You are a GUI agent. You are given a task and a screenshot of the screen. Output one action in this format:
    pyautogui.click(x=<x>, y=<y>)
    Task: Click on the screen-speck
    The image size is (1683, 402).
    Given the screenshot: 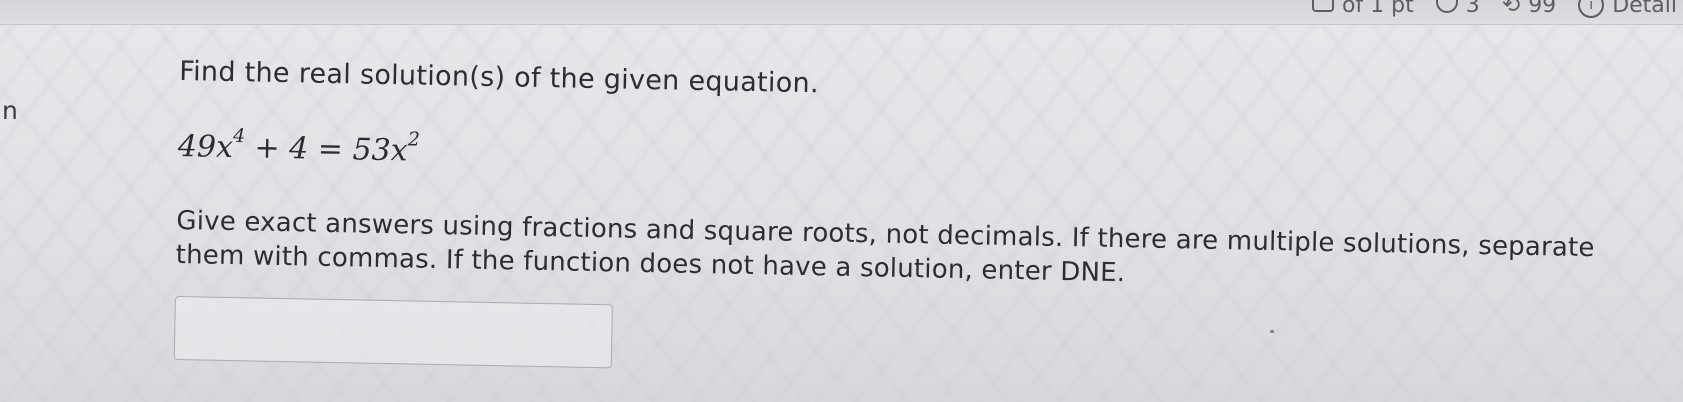 What is the action you would take?
    pyautogui.click(x=1272, y=331)
    